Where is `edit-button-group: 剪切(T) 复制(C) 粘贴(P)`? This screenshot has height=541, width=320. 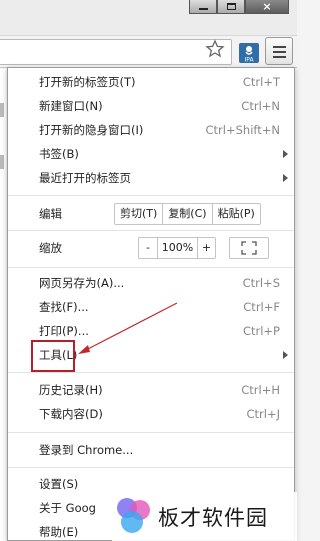 edit-button-group: 剪切(T) 复制(C) 粘贴(P) is located at coordinates (187, 214).